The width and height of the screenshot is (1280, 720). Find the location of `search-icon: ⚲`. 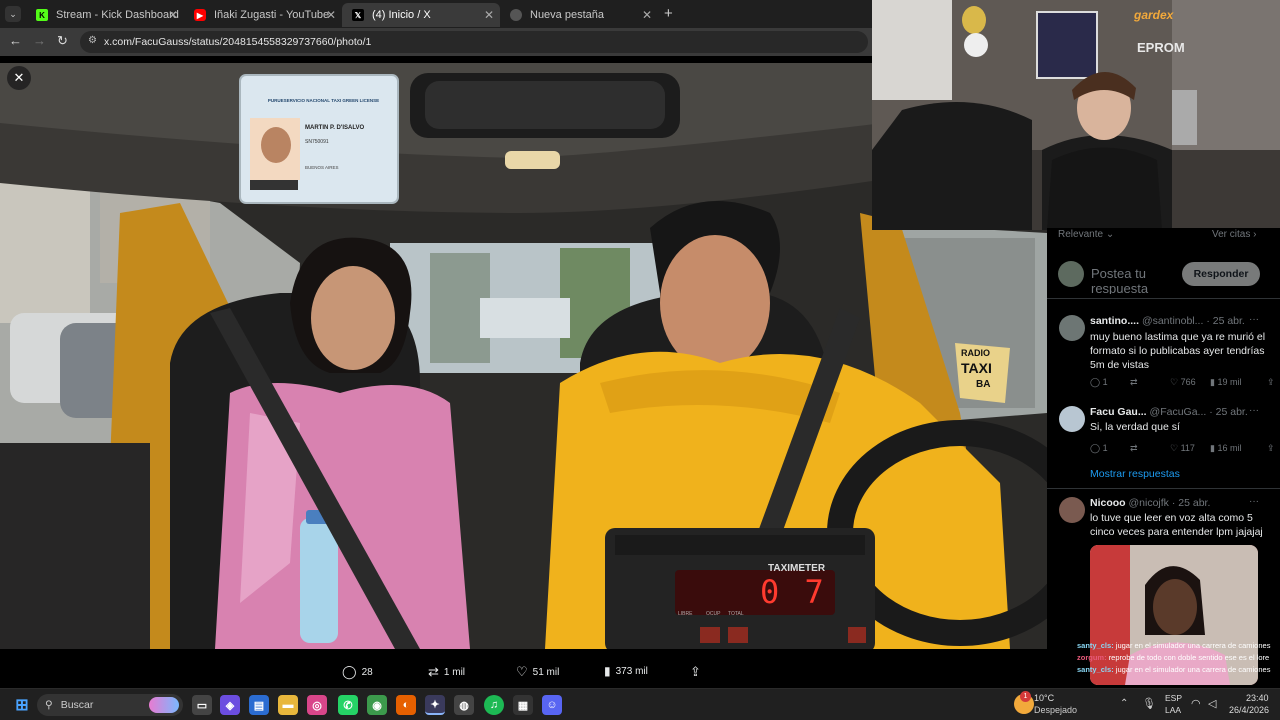

search-icon: ⚲ is located at coordinates (49, 705).